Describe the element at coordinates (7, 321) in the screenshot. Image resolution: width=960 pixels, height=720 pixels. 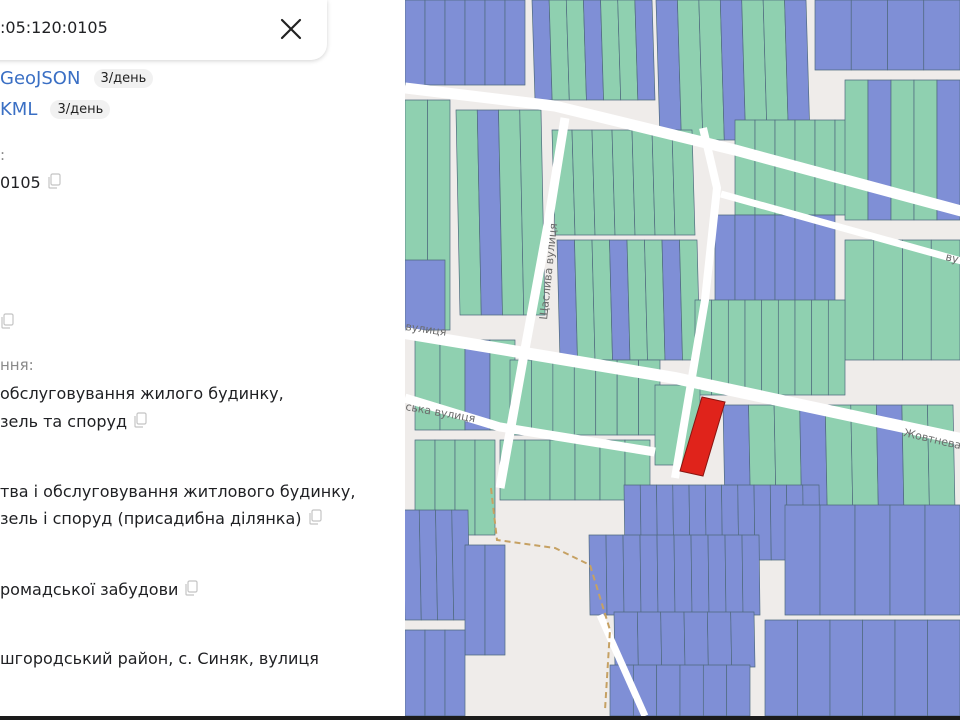
I see `copy-area-button` at that location.